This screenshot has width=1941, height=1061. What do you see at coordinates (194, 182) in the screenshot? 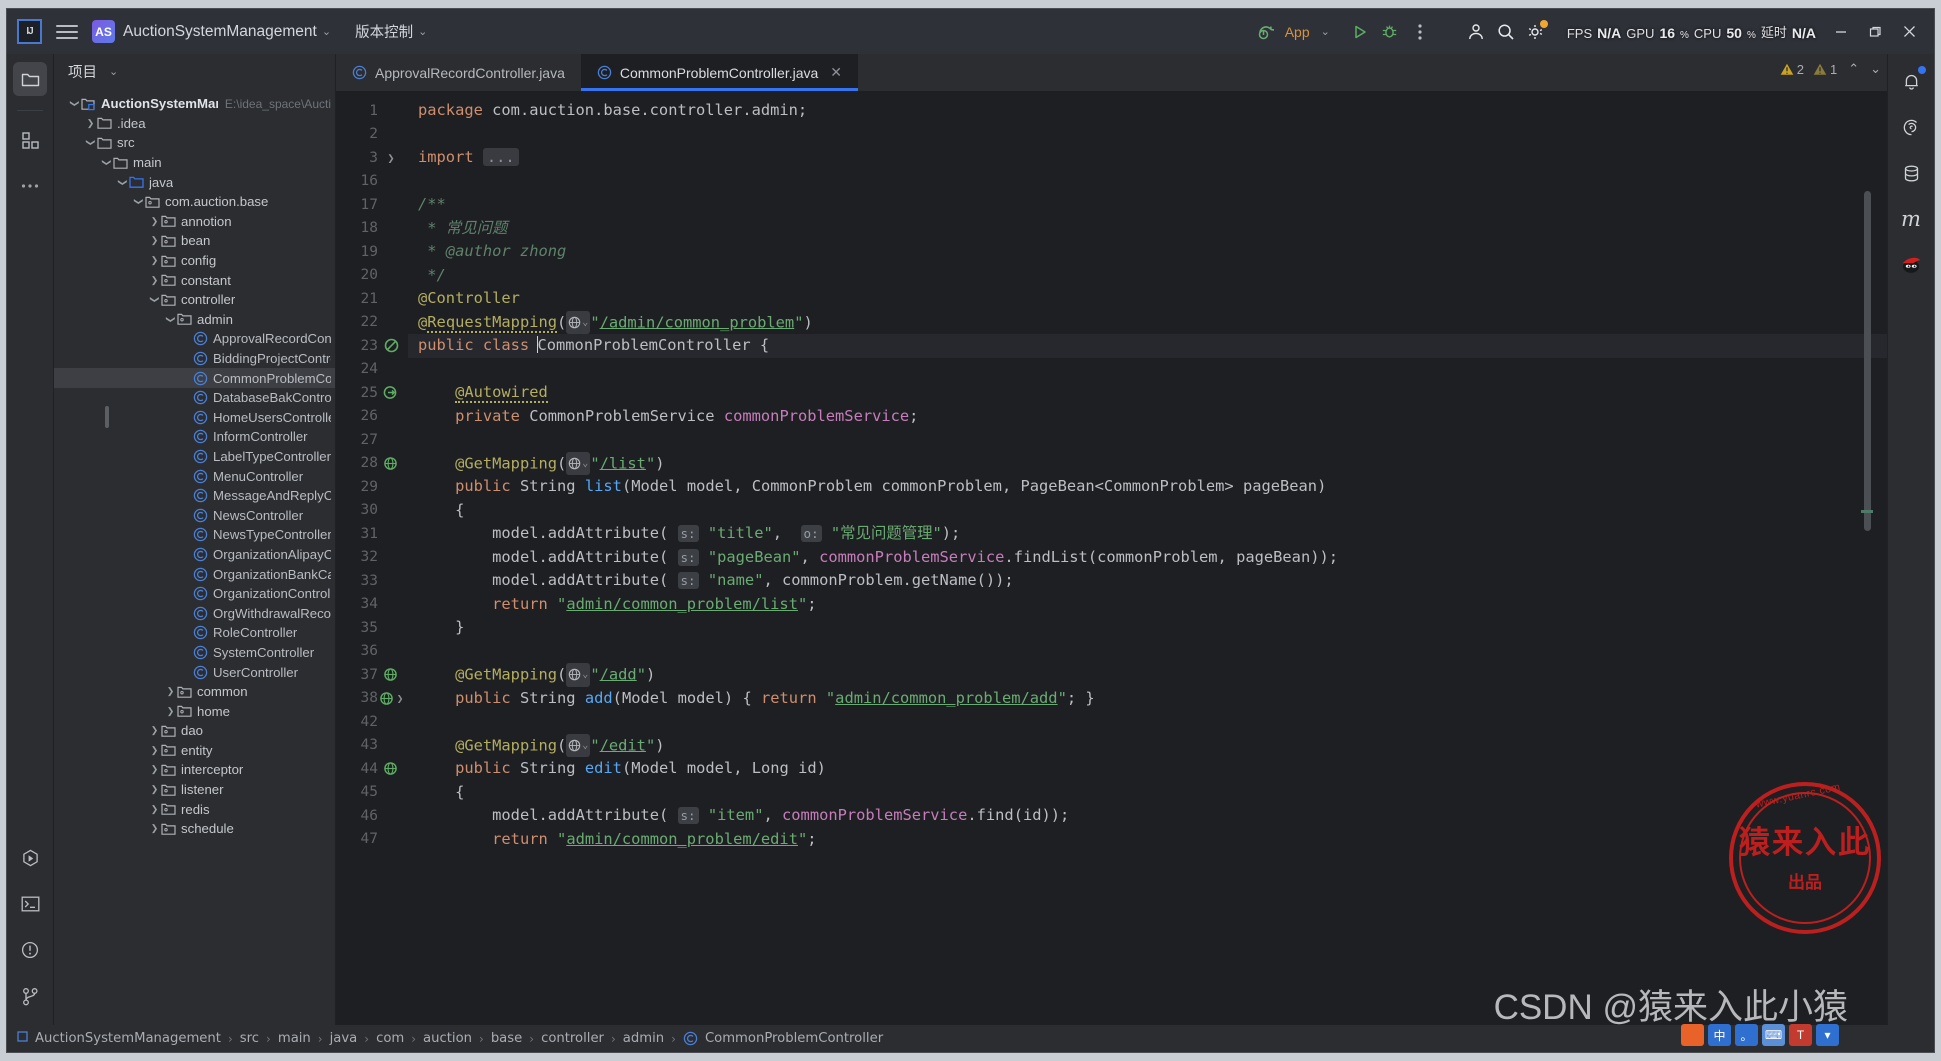
I see `tree-node-java: ❯ java` at bounding box center [194, 182].